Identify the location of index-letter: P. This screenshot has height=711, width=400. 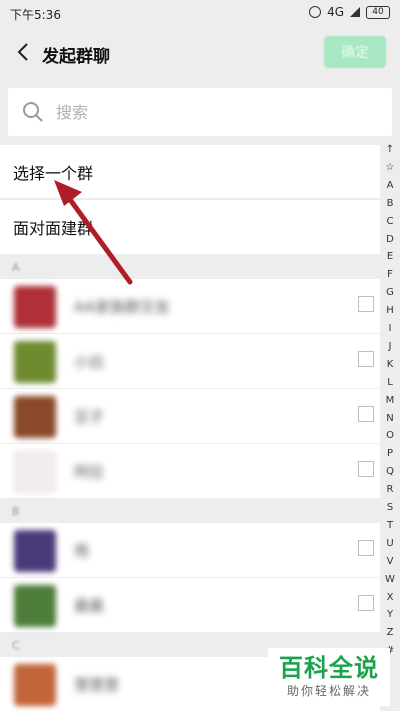
(390, 453).